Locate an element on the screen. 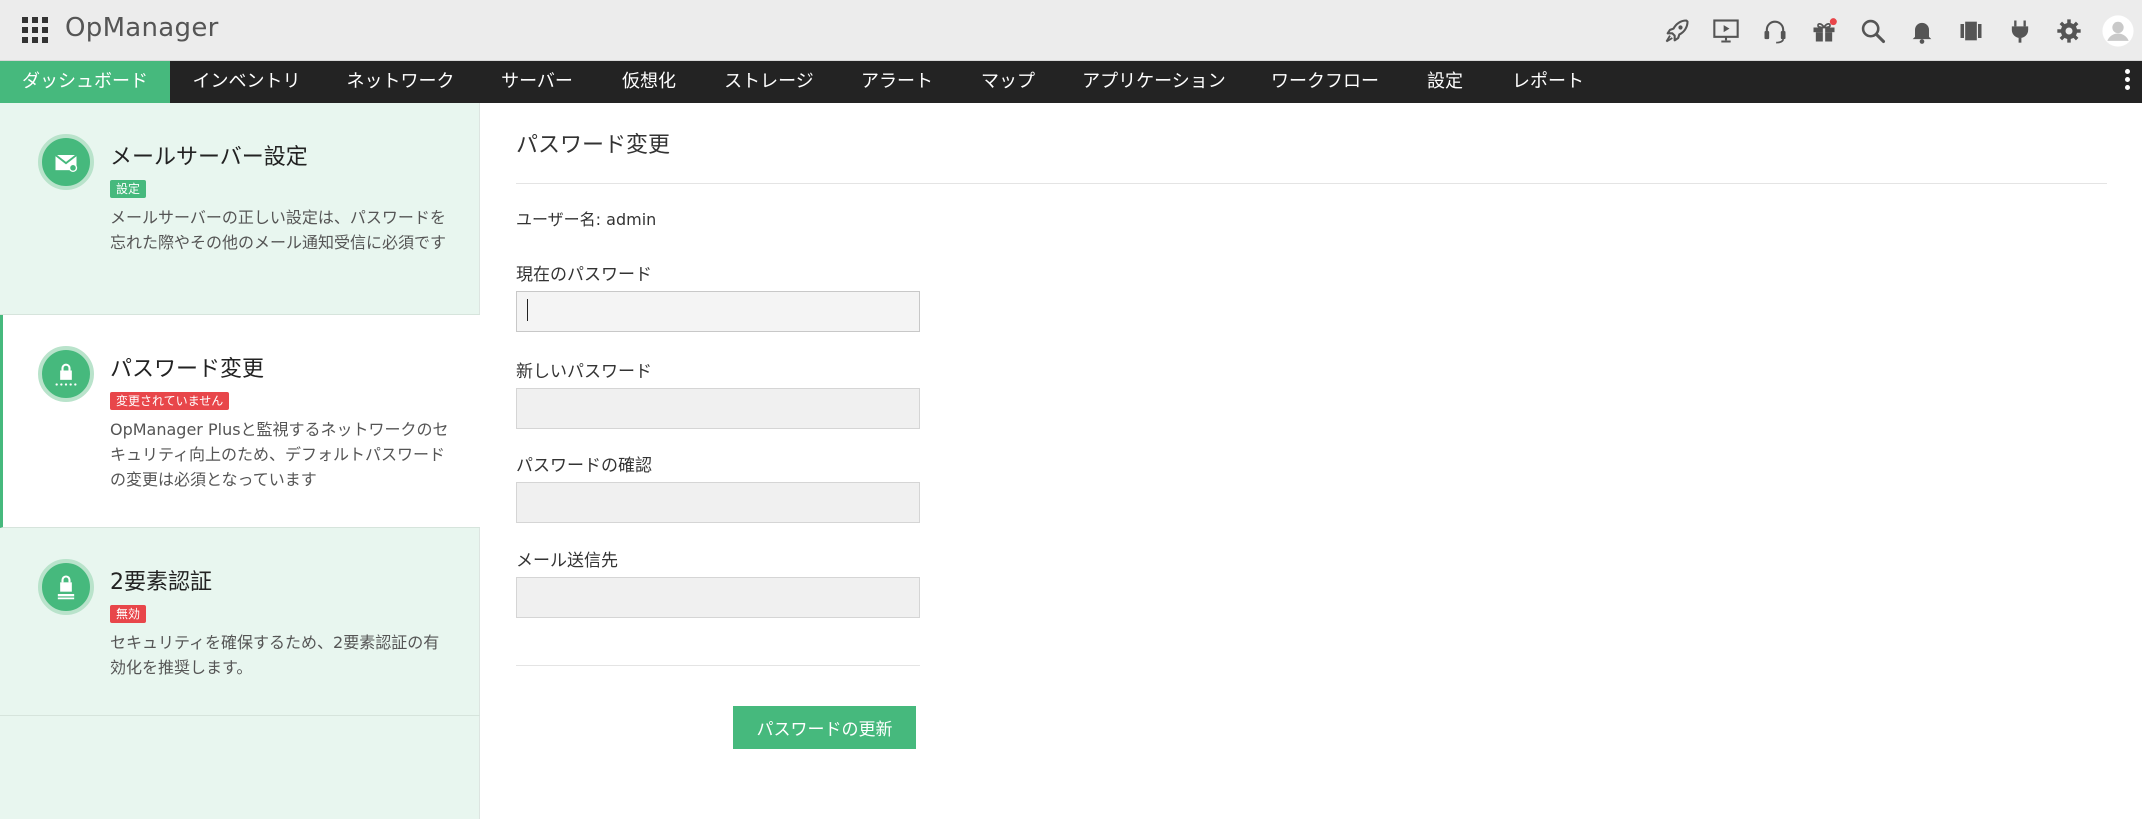 This screenshot has width=2142, height=819. username-value: admin is located at coordinates (631, 219).